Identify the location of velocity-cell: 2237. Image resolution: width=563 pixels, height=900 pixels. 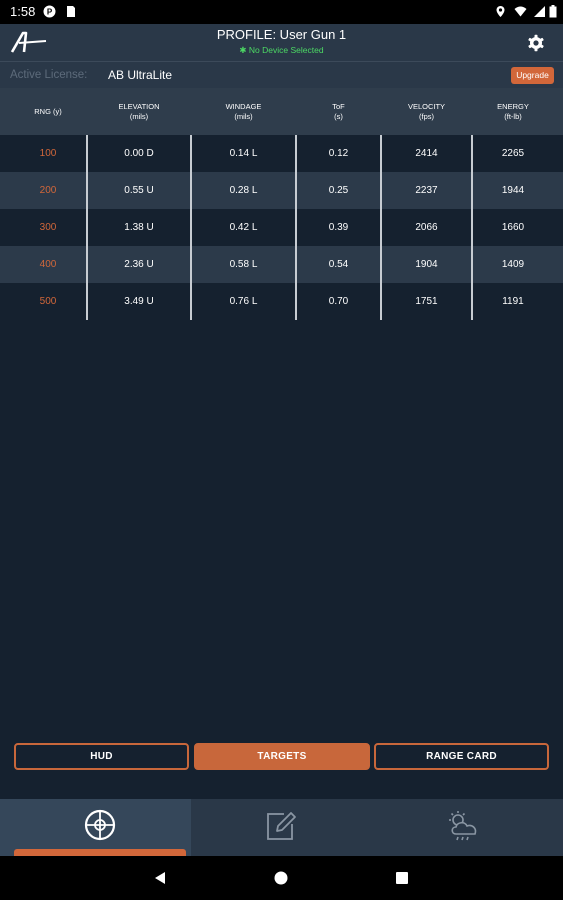
(426, 190).